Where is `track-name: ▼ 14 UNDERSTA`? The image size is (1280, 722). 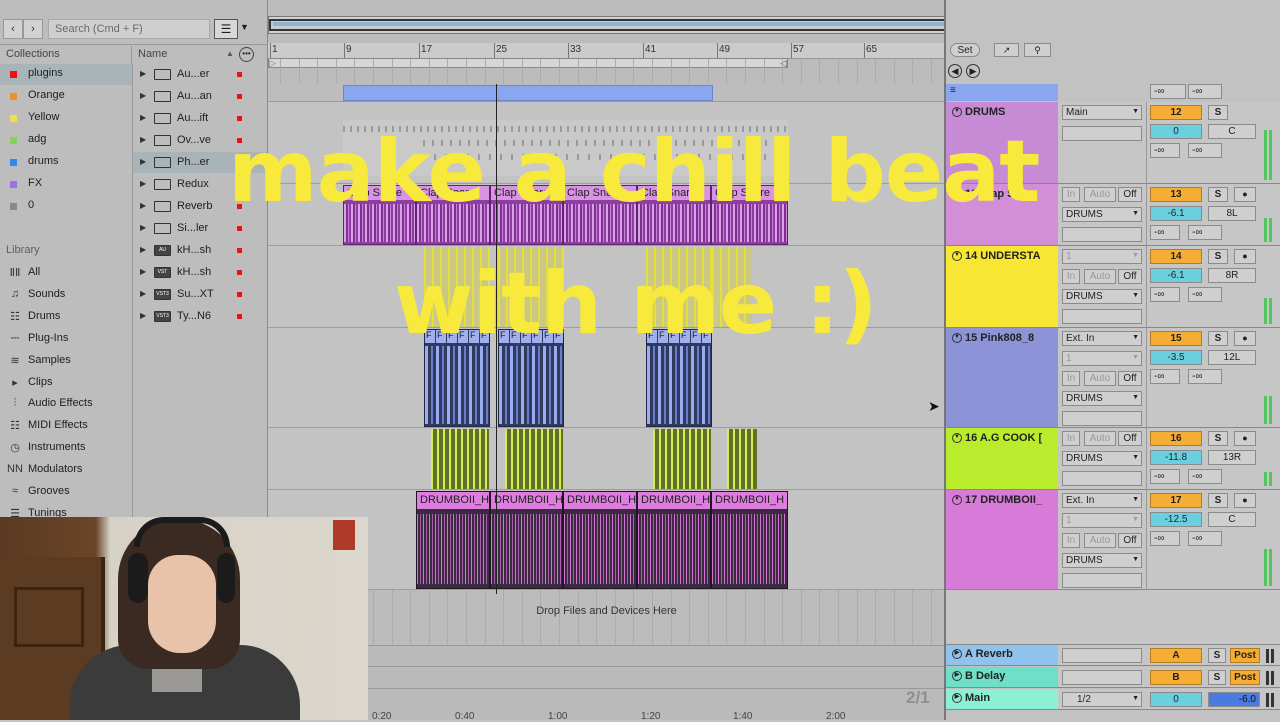
track-name: ▼ 14 UNDERSTA is located at coordinates (996, 256).